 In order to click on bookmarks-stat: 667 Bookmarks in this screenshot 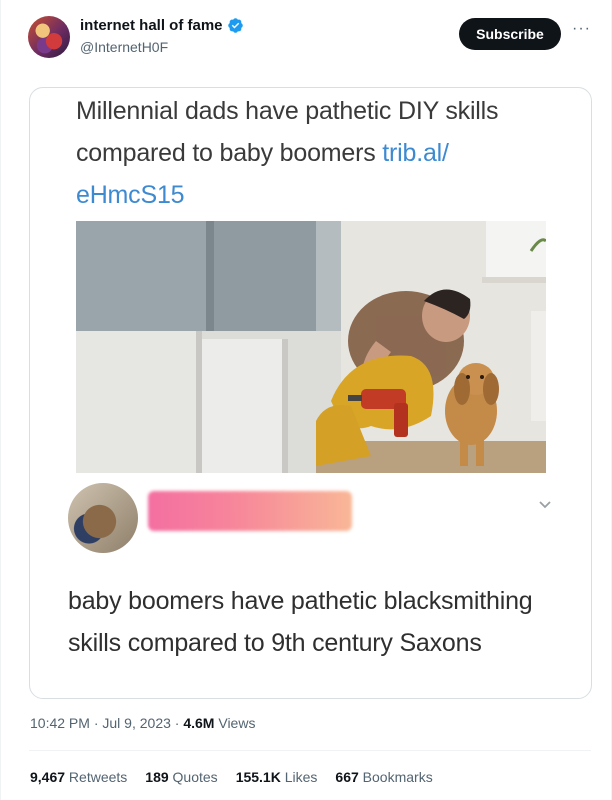, I will do `click(383, 777)`.